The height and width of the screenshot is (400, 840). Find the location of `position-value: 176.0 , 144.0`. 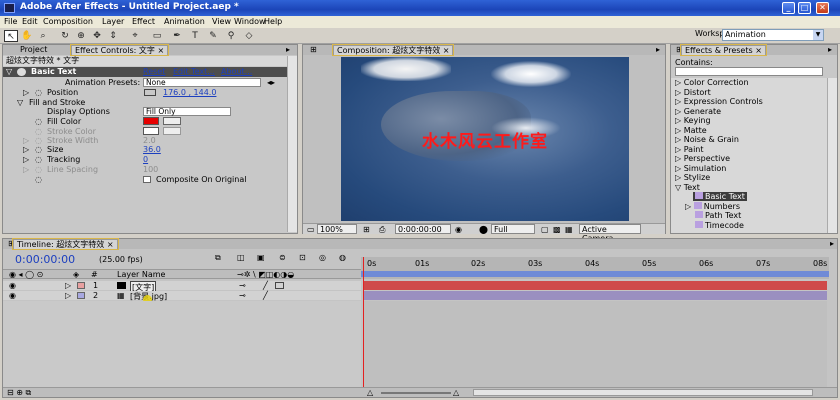

position-value: 176.0 , 144.0 is located at coordinates (189, 92).